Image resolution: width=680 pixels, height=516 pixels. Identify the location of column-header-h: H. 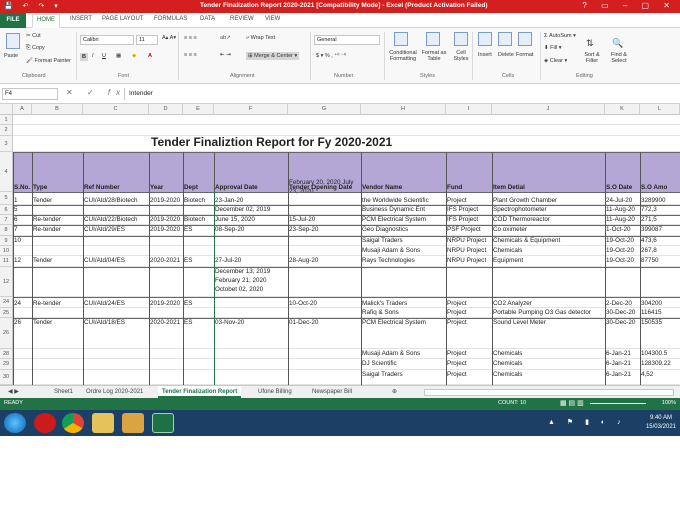
(403, 109).